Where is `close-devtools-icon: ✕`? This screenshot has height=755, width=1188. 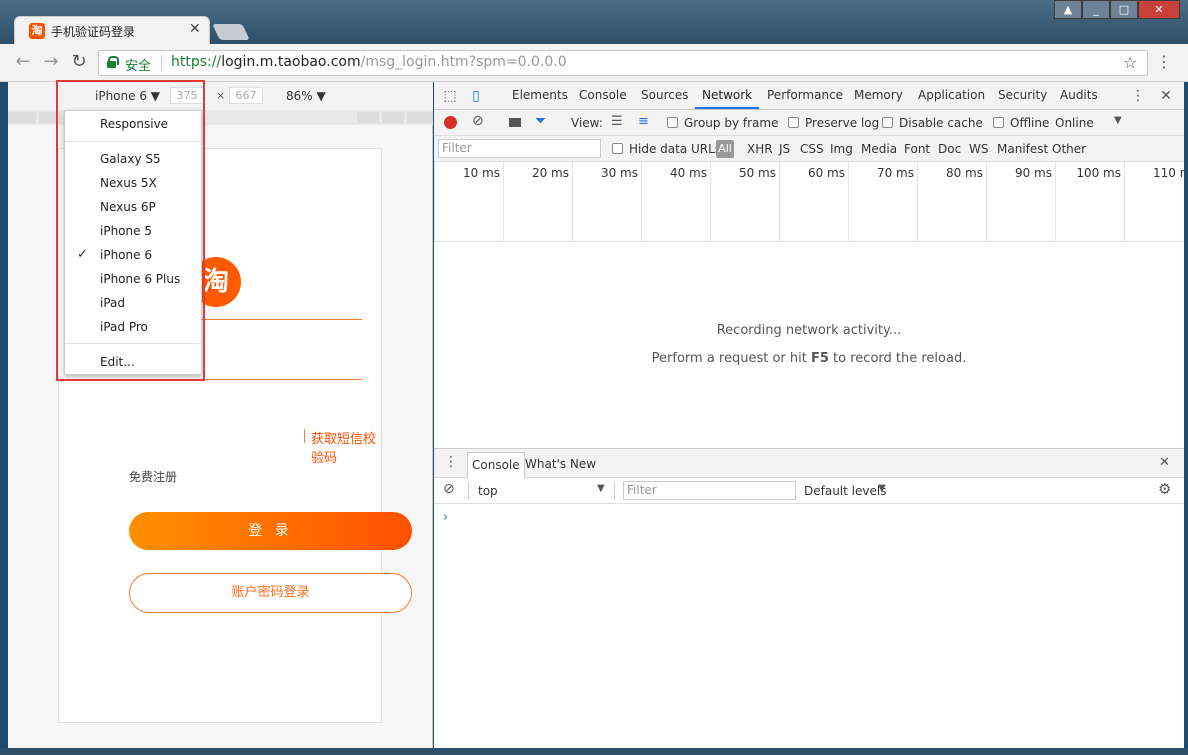
close-devtools-icon: ✕ is located at coordinates (1166, 96).